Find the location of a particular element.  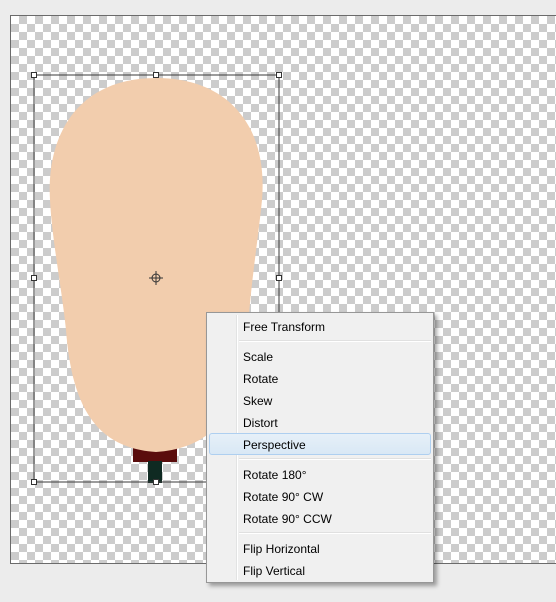

handle-top-left is located at coordinates (34, 75).